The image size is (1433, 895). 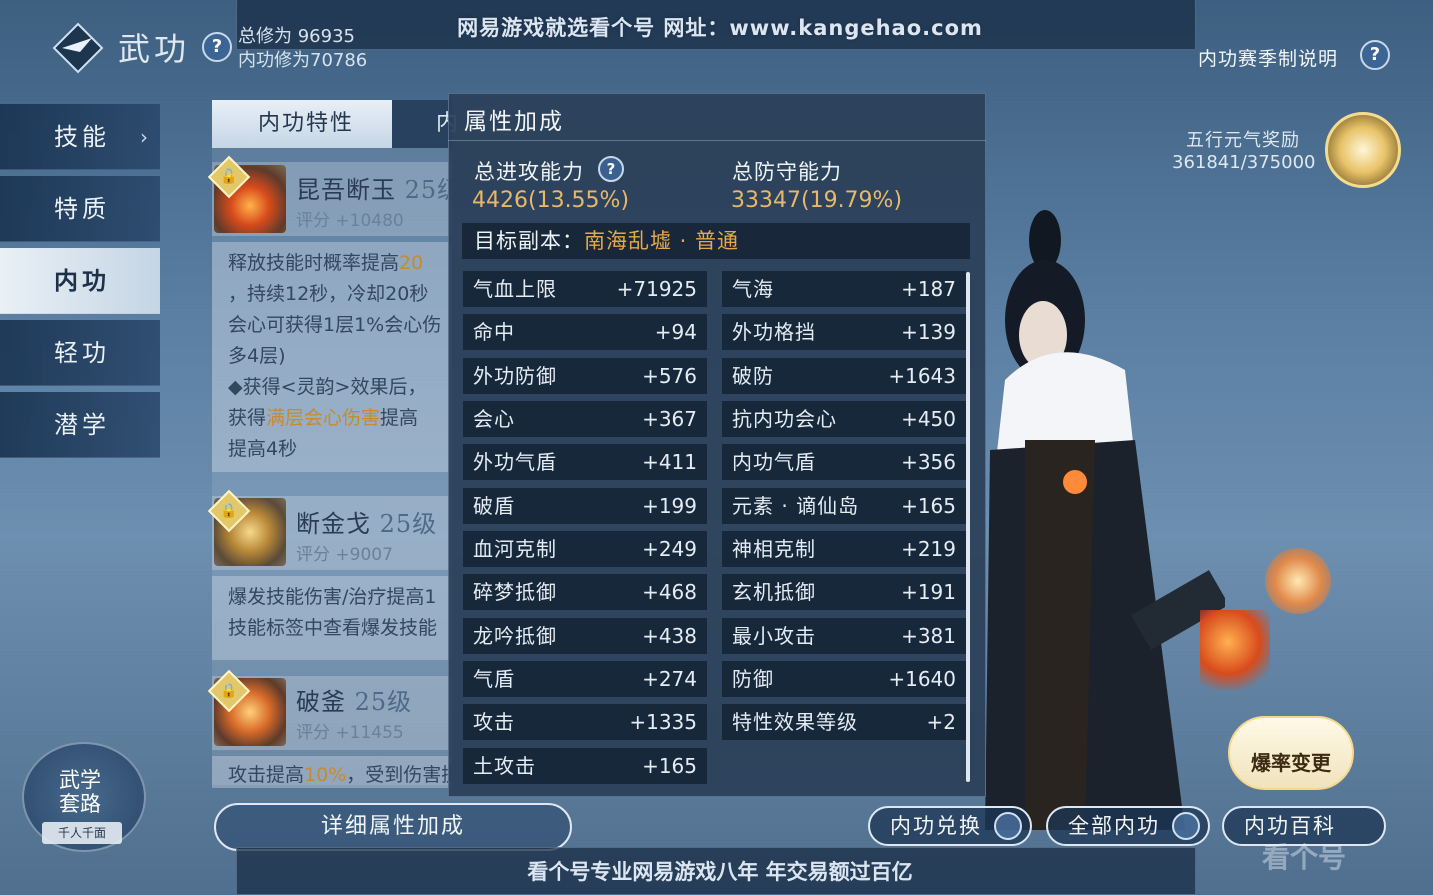 I want to click on all-neigong-button: 全部内功, so click(x=1128, y=826).